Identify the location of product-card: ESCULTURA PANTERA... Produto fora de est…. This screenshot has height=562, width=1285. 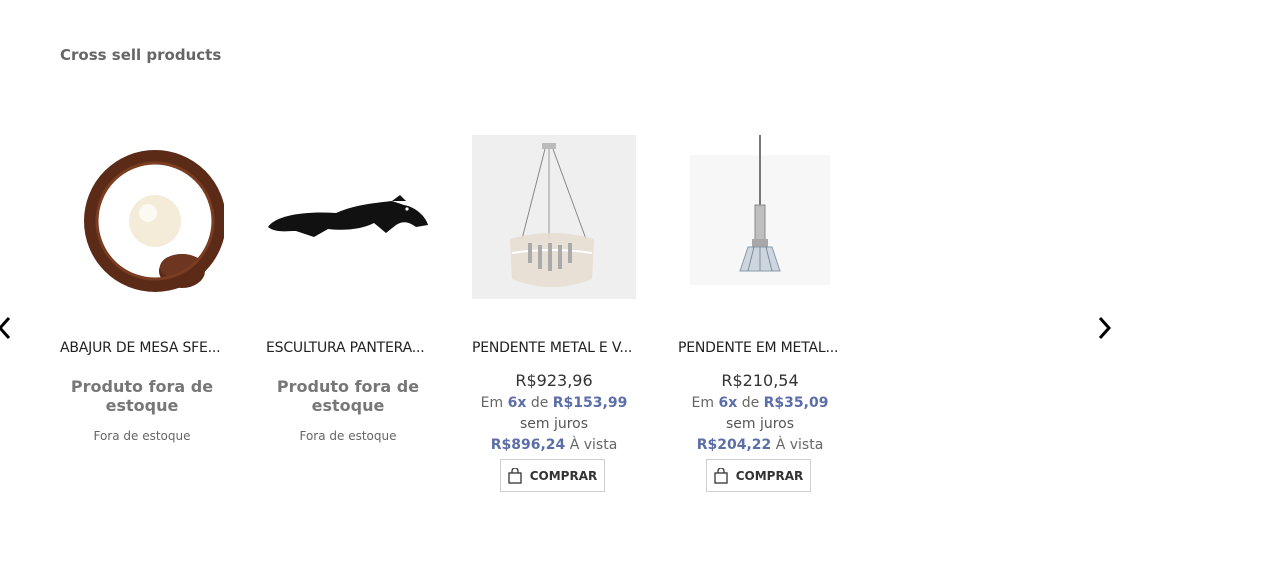
(348, 289).